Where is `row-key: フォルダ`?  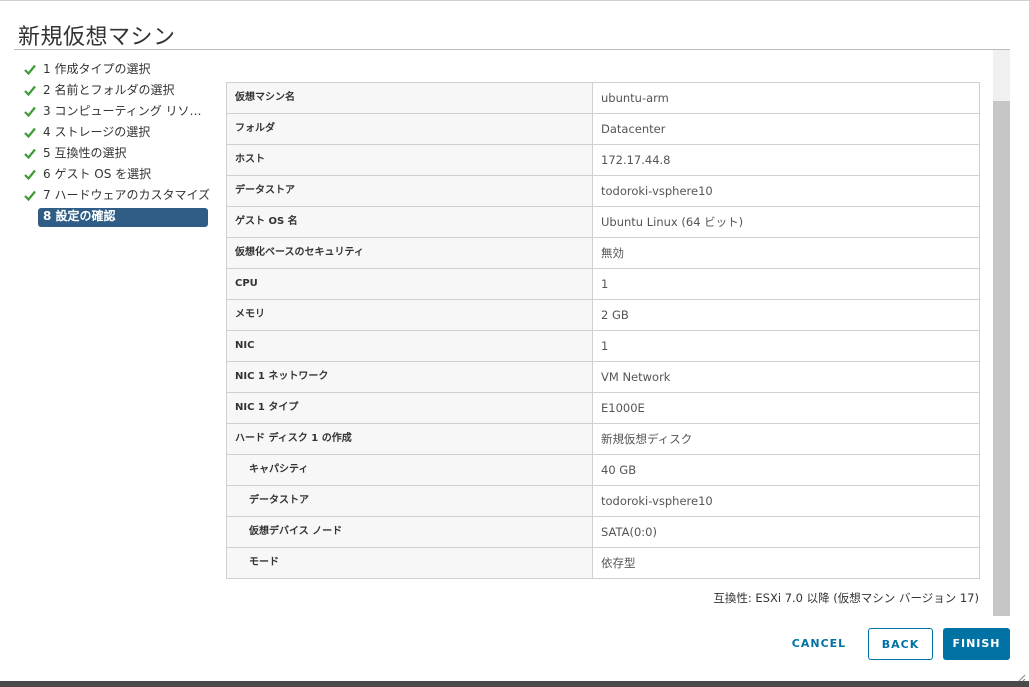 row-key: フォルダ is located at coordinates (410, 129).